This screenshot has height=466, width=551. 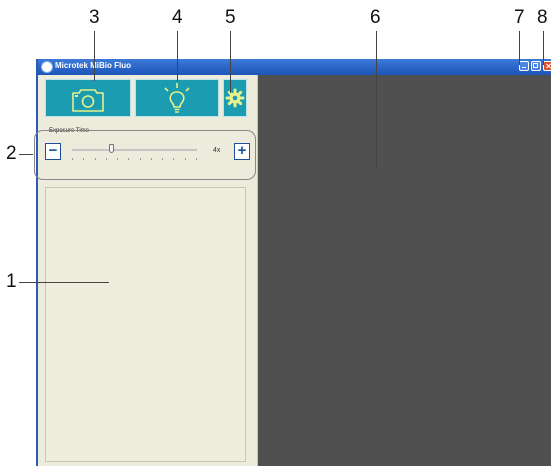 What do you see at coordinates (524, 66) in the screenshot?
I see `minimize-button` at bounding box center [524, 66].